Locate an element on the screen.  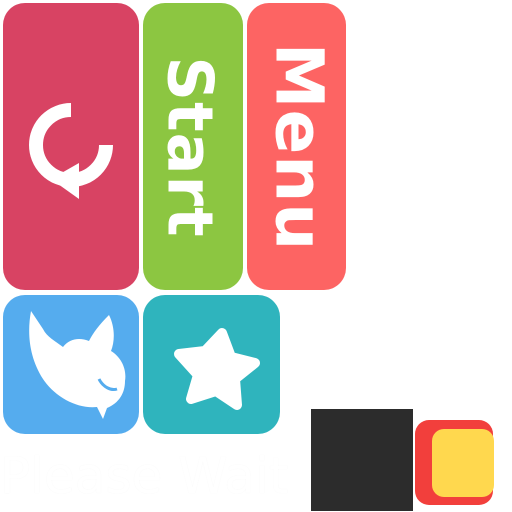
replay-button is located at coordinates (71, 146).